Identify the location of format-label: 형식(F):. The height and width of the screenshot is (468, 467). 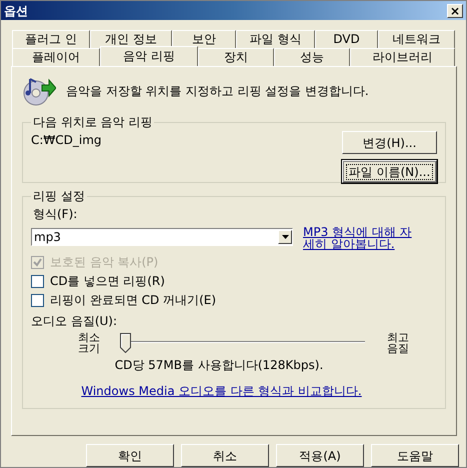
(55, 215).